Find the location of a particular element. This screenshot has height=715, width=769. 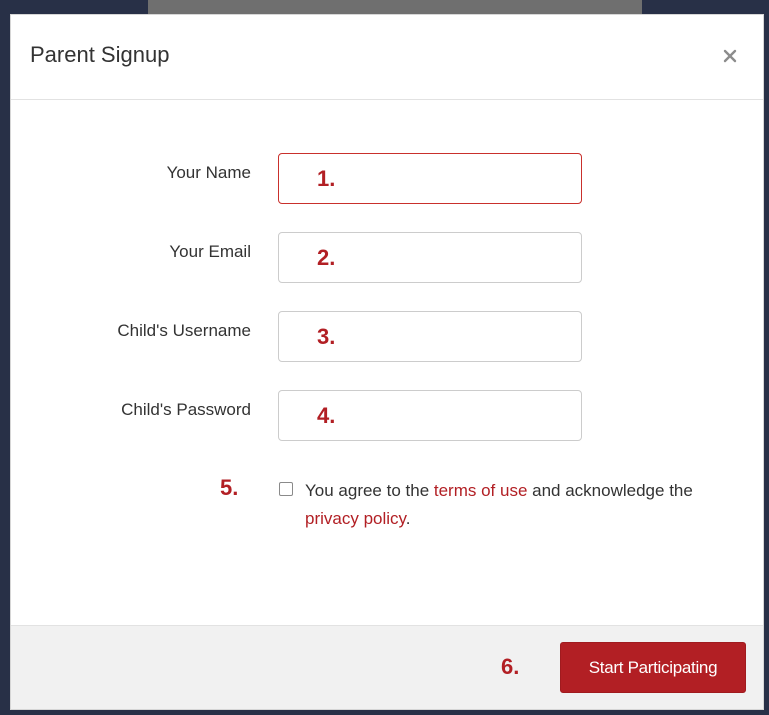

username-label: Child's Username is located at coordinates (184, 330).